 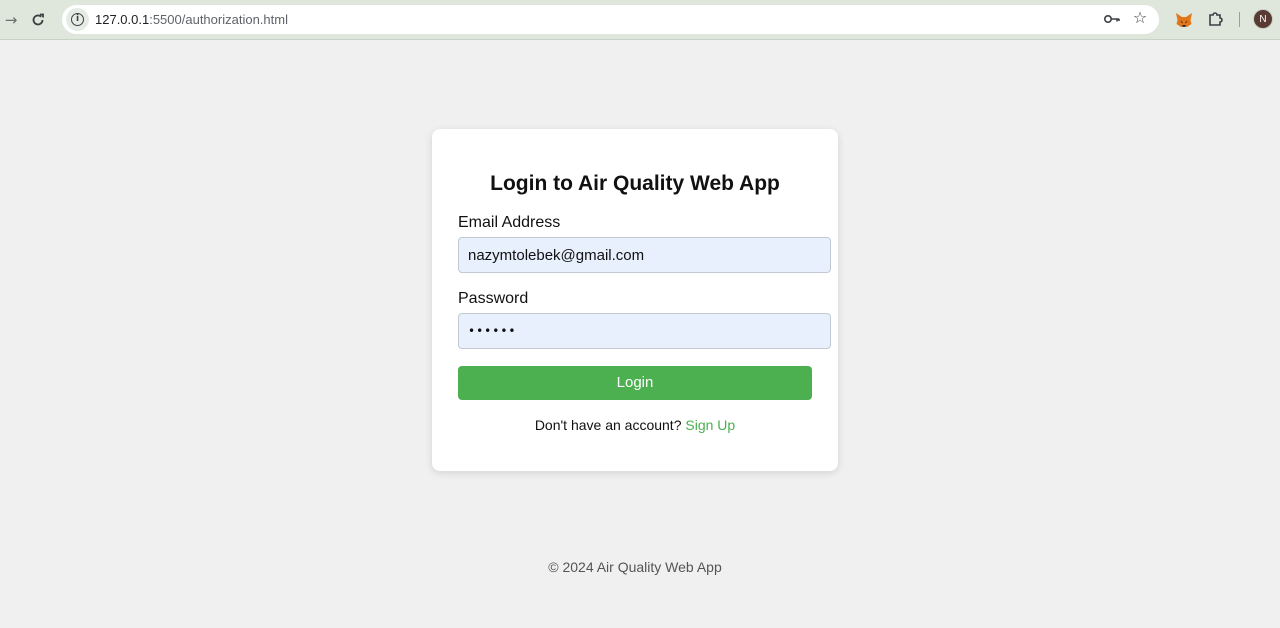 What do you see at coordinates (644, 255) in the screenshot?
I see `email-field` at bounding box center [644, 255].